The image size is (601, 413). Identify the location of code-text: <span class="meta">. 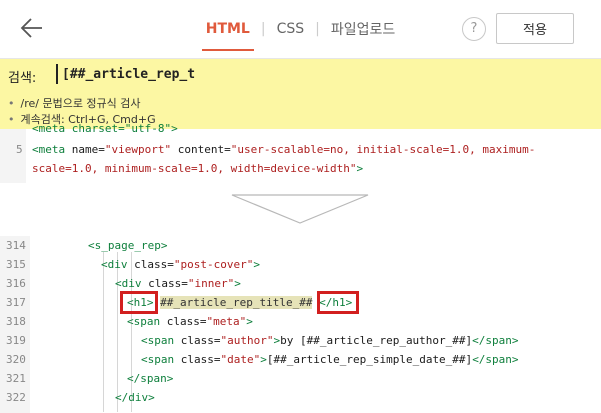
(190, 321).